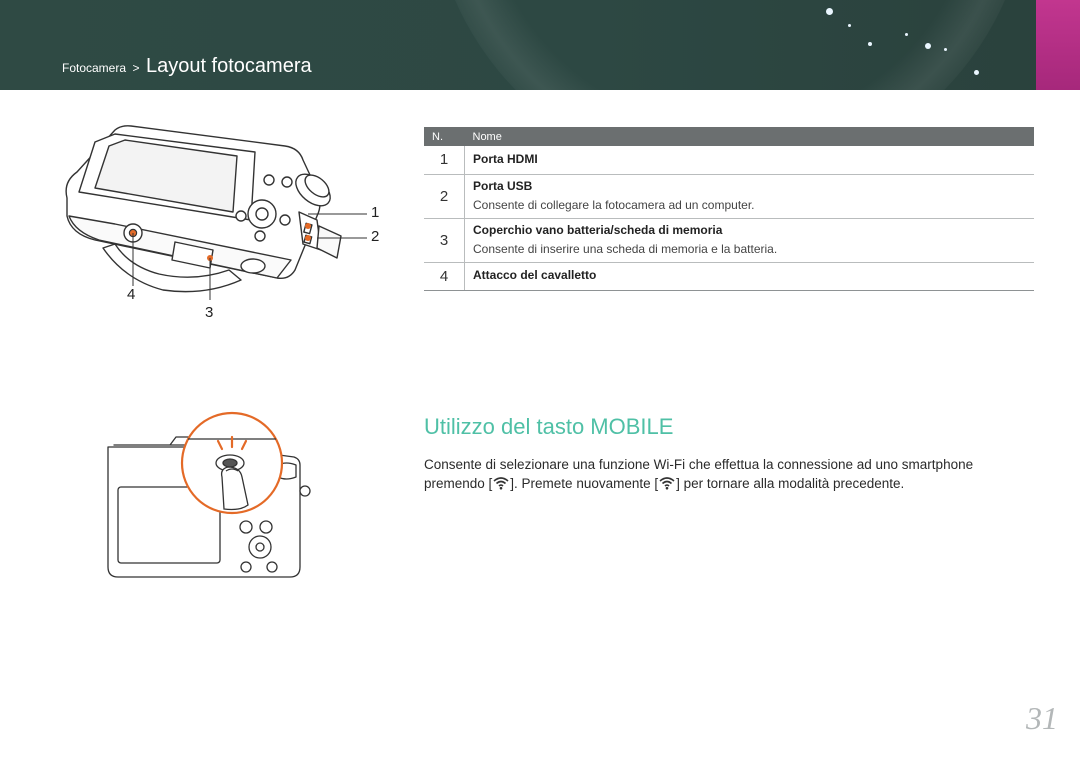 Image resolution: width=1080 pixels, height=765 pixels. What do you see at coordinates (749, 136) in the screenshot?
I see `column-header-name: Nome` at bounding box center [749, 136].